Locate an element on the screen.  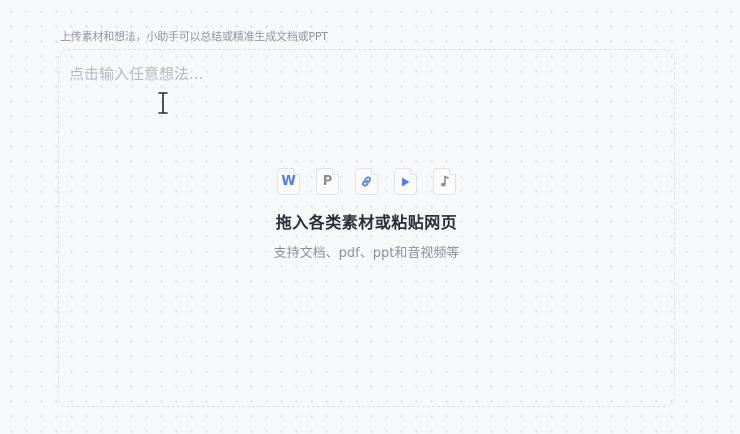
upload-hint: 上传素材和想法，小助手可以总结或精准生成文档或PPT is located at coordinates (194, 36).